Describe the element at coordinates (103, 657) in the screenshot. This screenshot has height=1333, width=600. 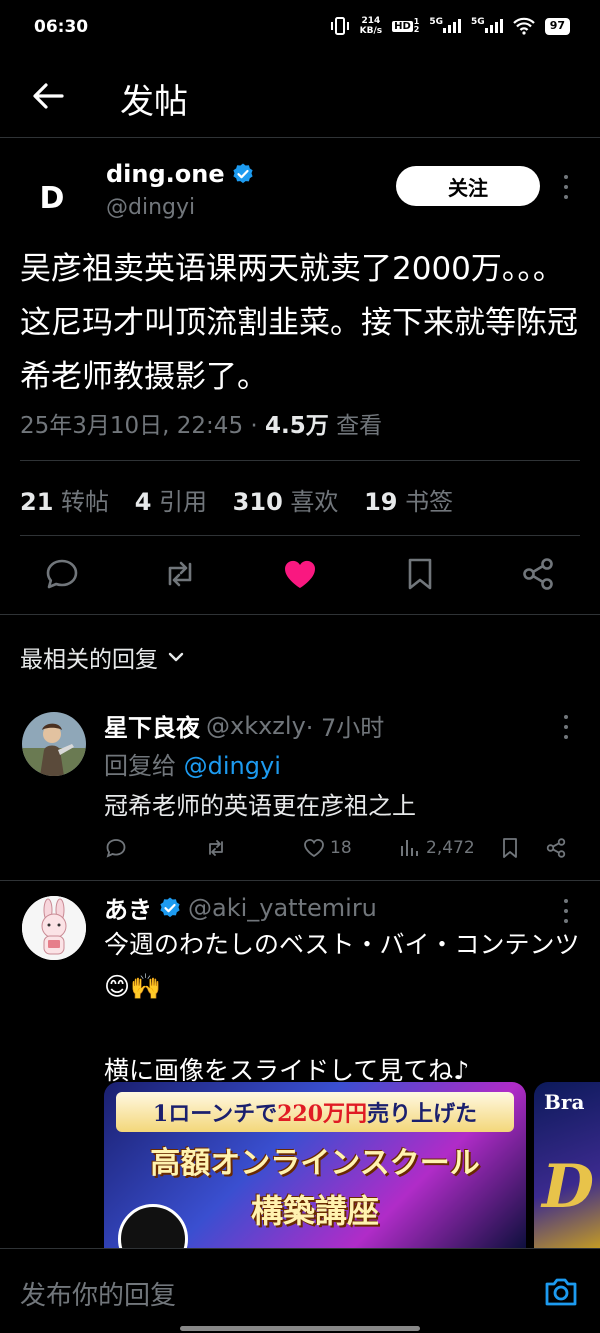
I see `replies-sort-dropdown: 最相关的回复` at that location.